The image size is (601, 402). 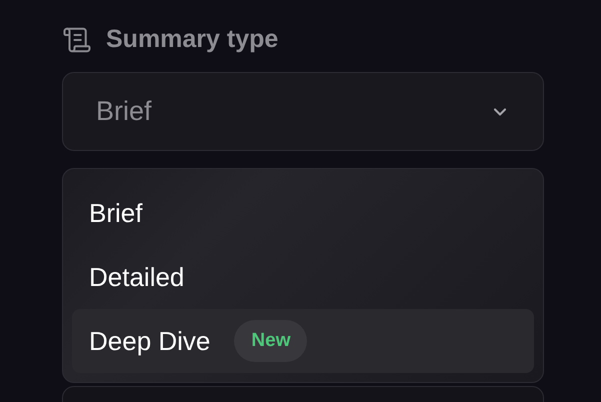 I want to click on option-label: Brief, so click(x=115, y=213).